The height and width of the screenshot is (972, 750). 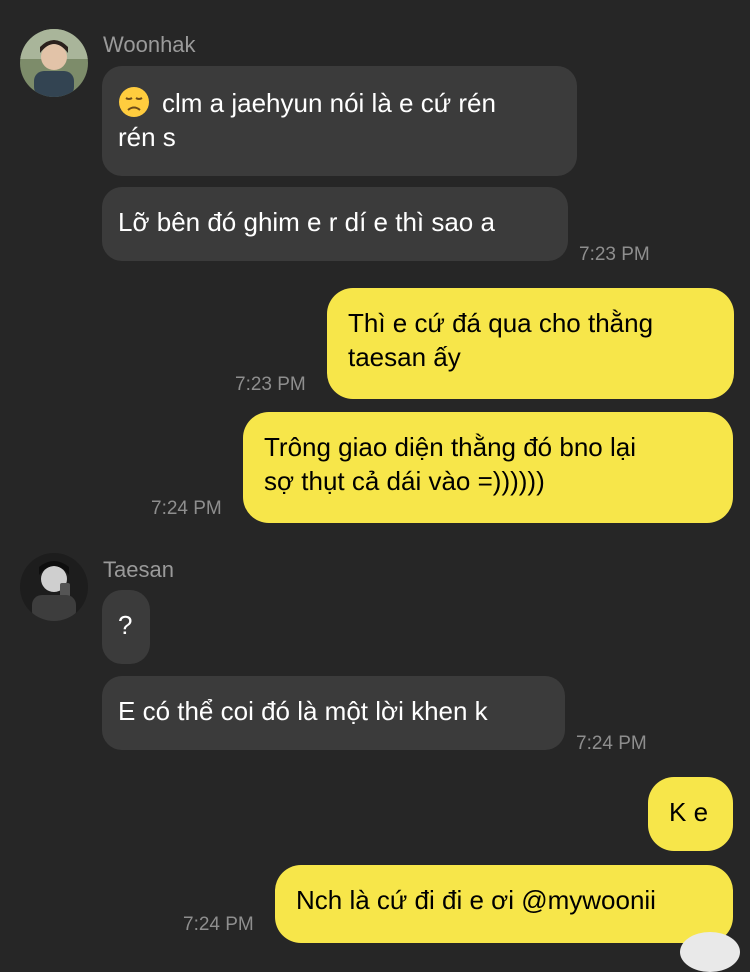 What do you see at coordinates (450, 447) in the screenshot?
I see `message-text-line1: Trông giao diện thằng đó bno lại` at bounding box center [450, 447].